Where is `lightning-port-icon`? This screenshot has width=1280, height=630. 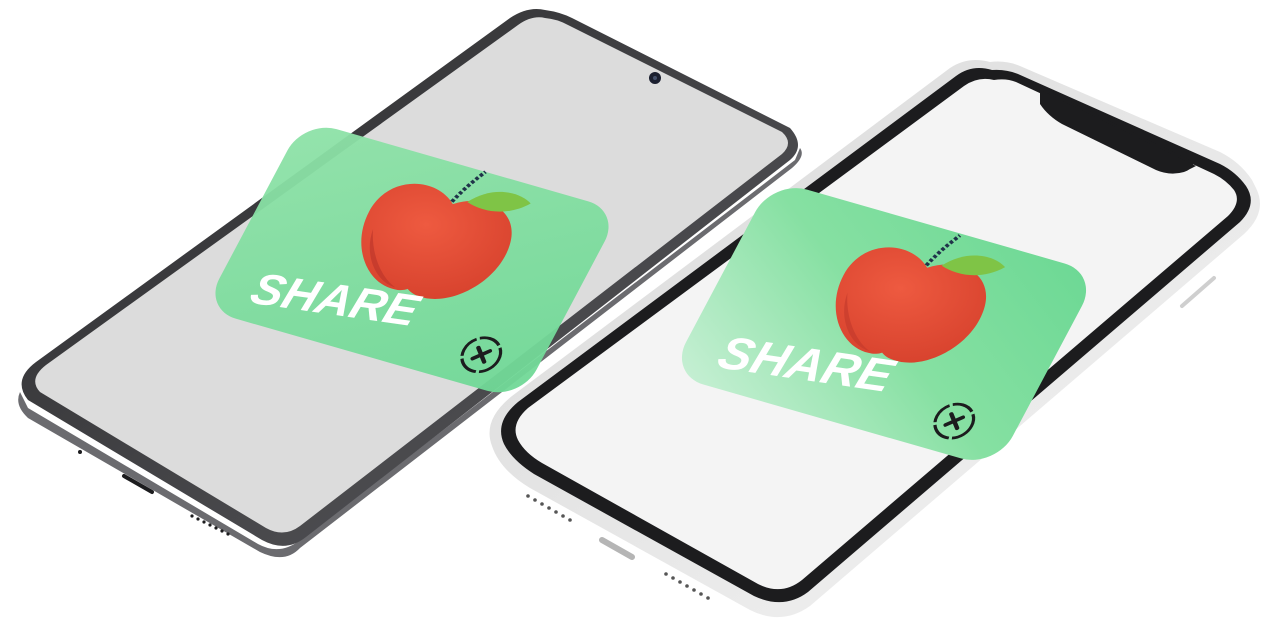
lightning-port-icon is located at coordinates (617, 548).